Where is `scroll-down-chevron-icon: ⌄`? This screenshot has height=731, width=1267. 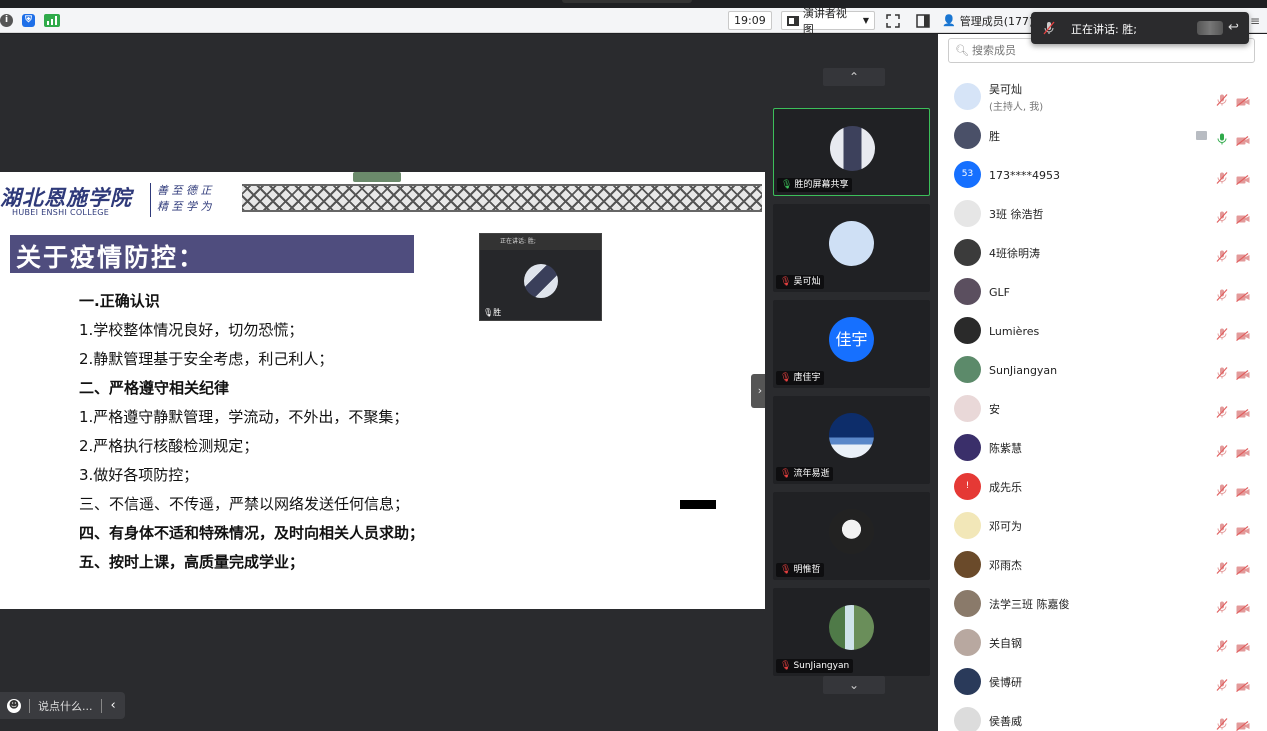 scroll-down-chevron-icon: ⌄ is located at coordinates (854, 685).